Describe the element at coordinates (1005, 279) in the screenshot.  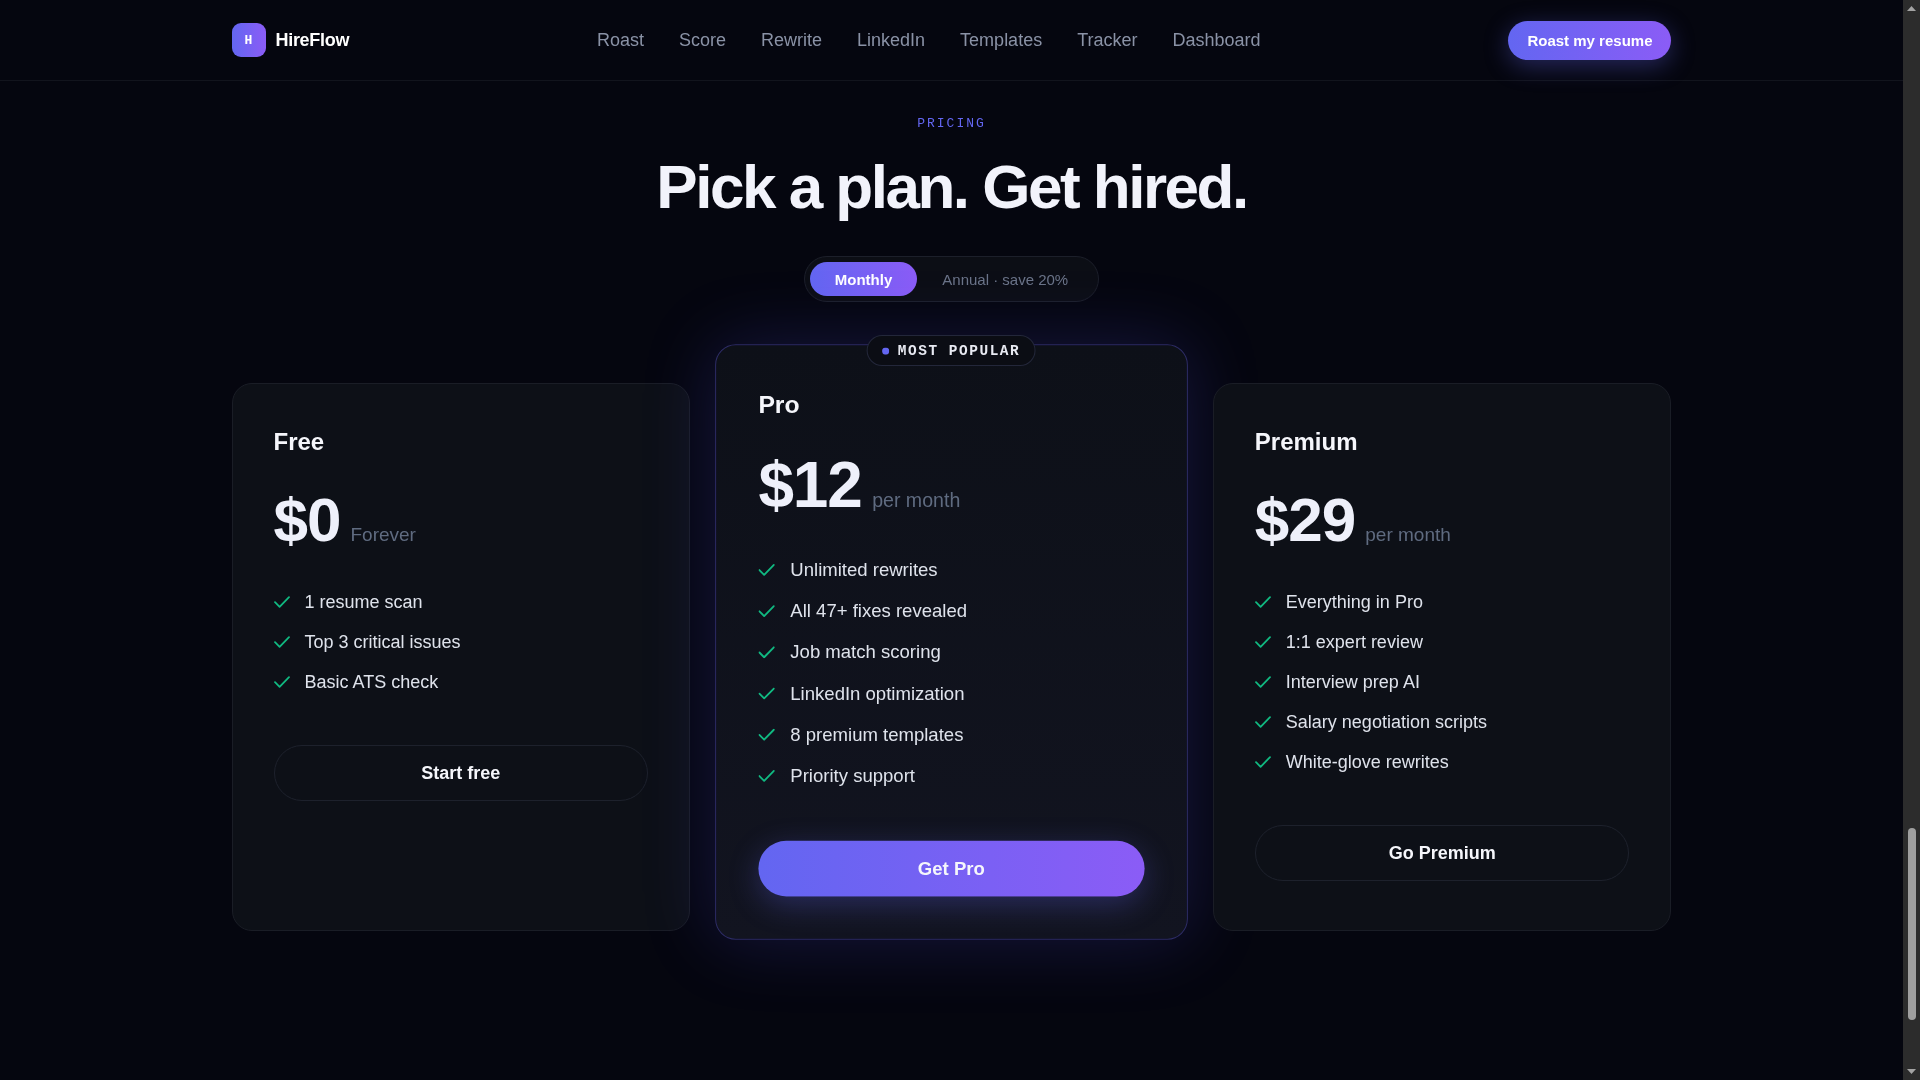
I see `billing-option: Annual · save 20%` at that location.